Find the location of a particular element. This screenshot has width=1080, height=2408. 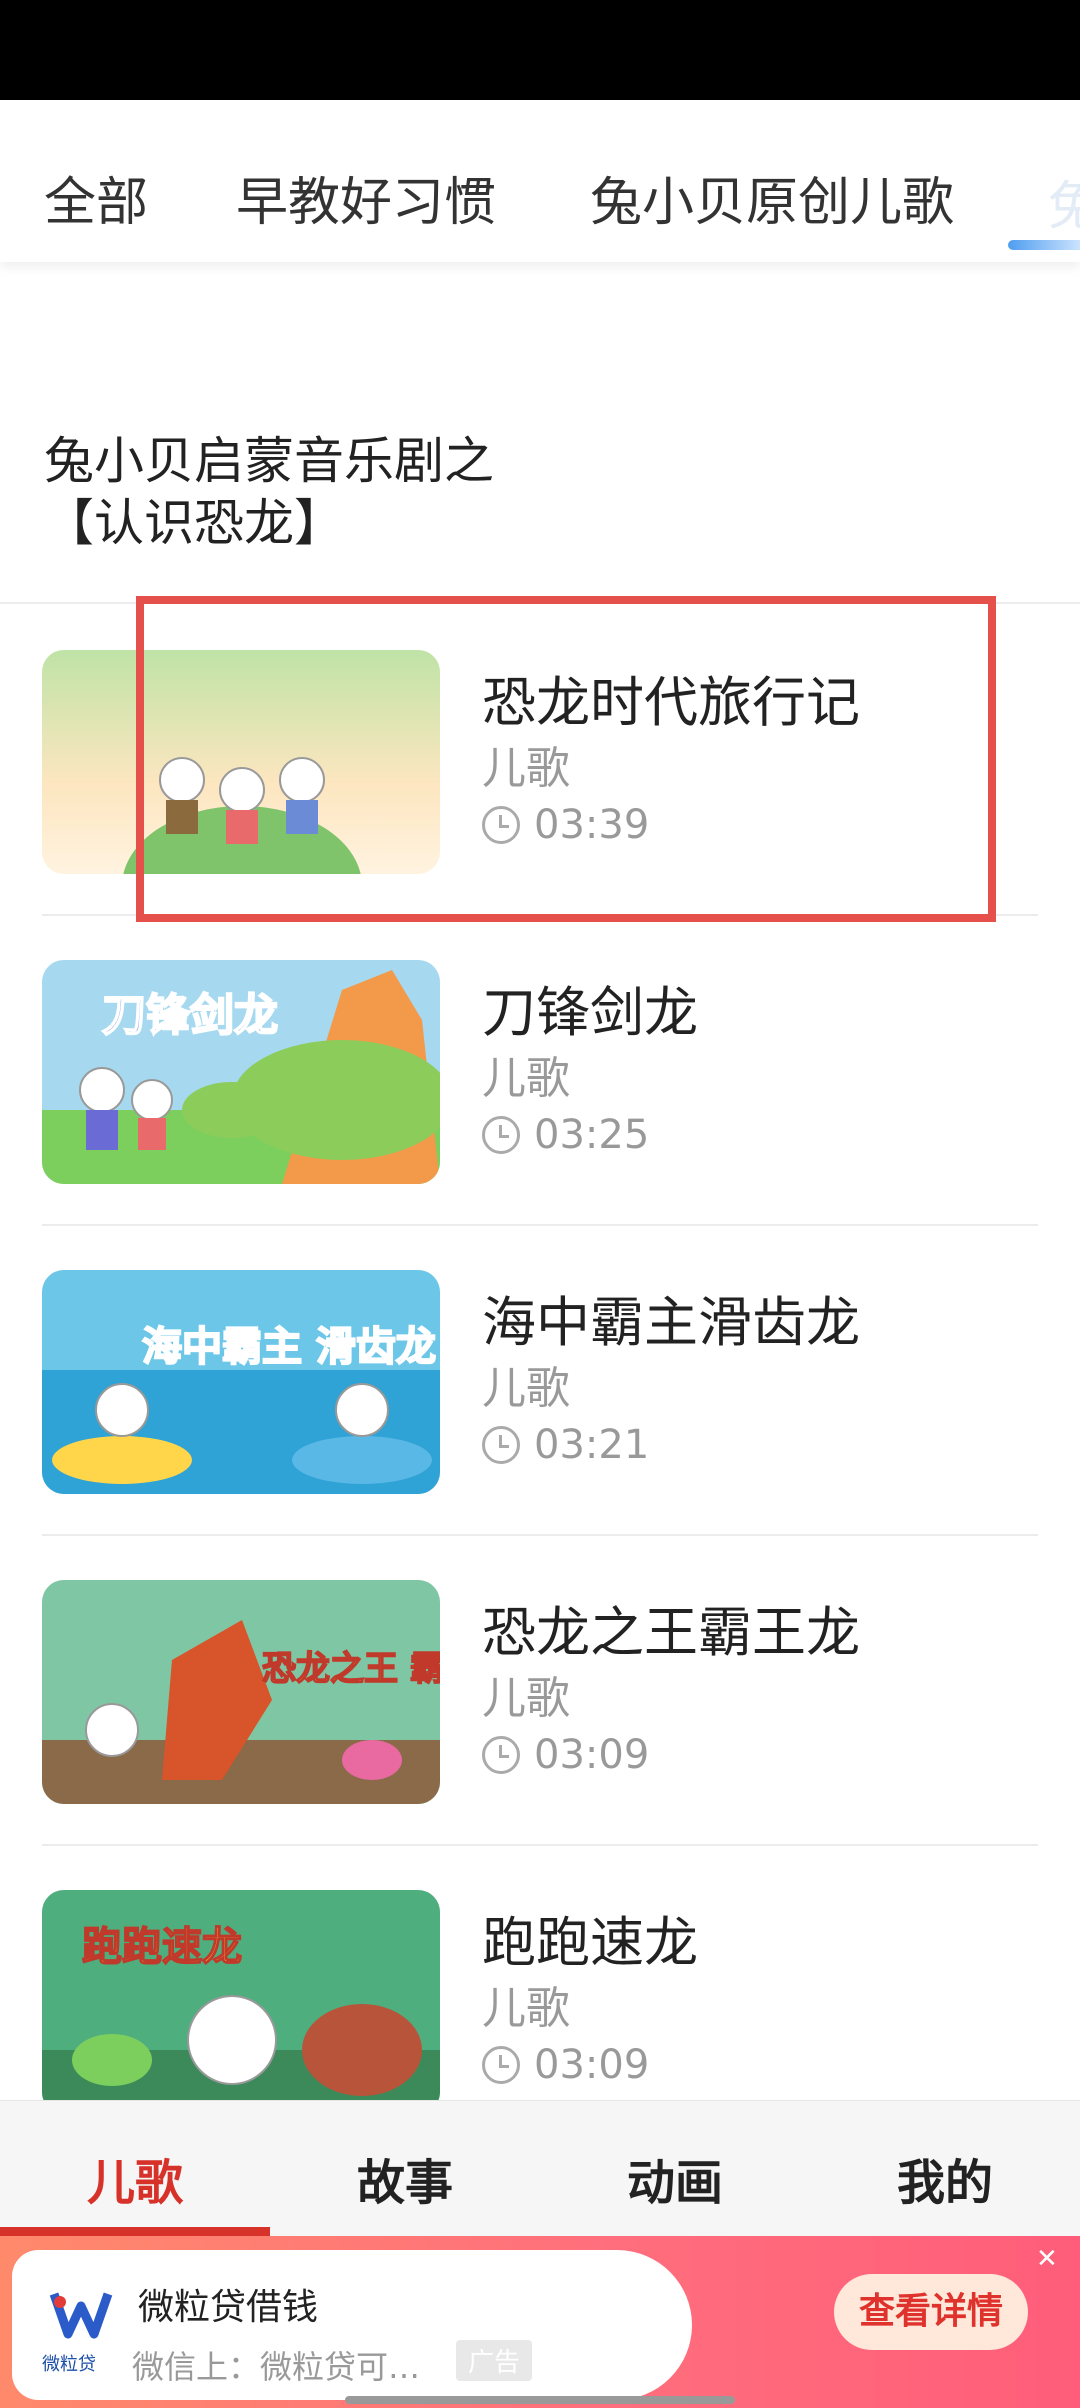

list-item: 恐龙之王 霸王龙 恐龙之王霸王龙 儿歌 03:09 is located at coordinates (540, 1691).